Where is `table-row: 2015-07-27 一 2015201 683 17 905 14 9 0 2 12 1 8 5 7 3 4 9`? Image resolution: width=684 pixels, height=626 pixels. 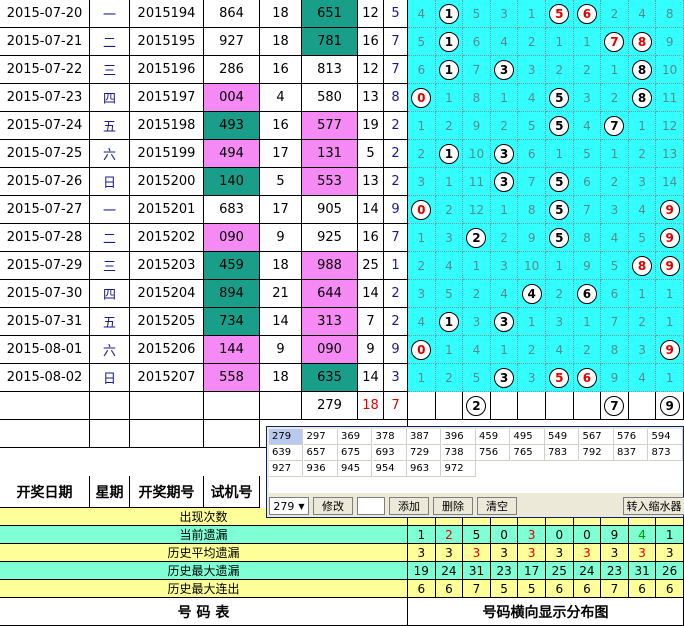 table-row: 2015-07-27 一 2015201 683 17 905 14 9 0 2 12 1 8 5 7 3 4 9 is located at coordinates (342, 210).